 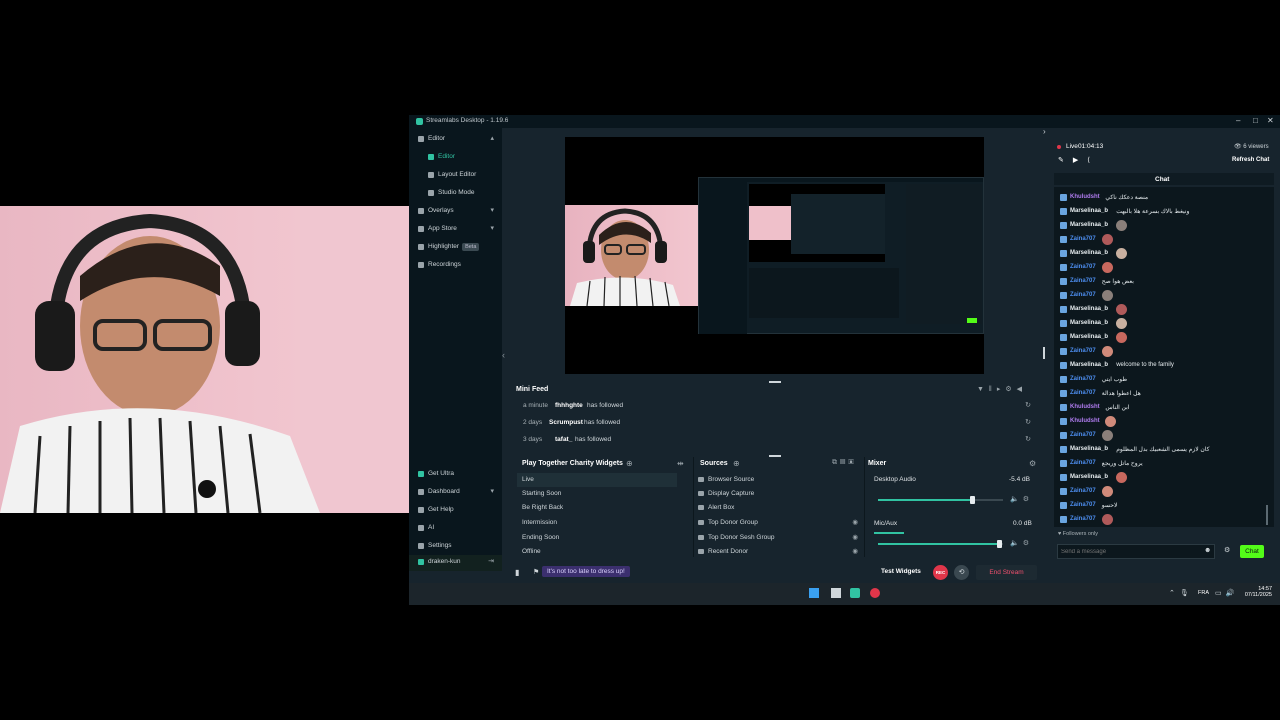 What do you see at coordinates (736, 463) in the screenshot?
I see `add-source-icon: ⊕` at bounding box center [736, 463].